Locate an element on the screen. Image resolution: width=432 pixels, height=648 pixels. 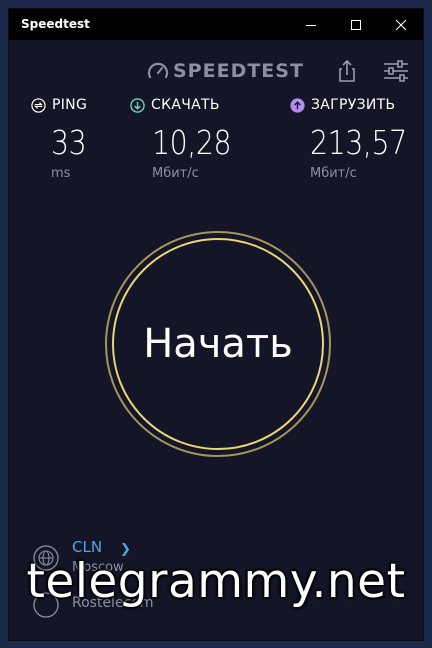
maximize-icon is located at coordinates (355, 24).